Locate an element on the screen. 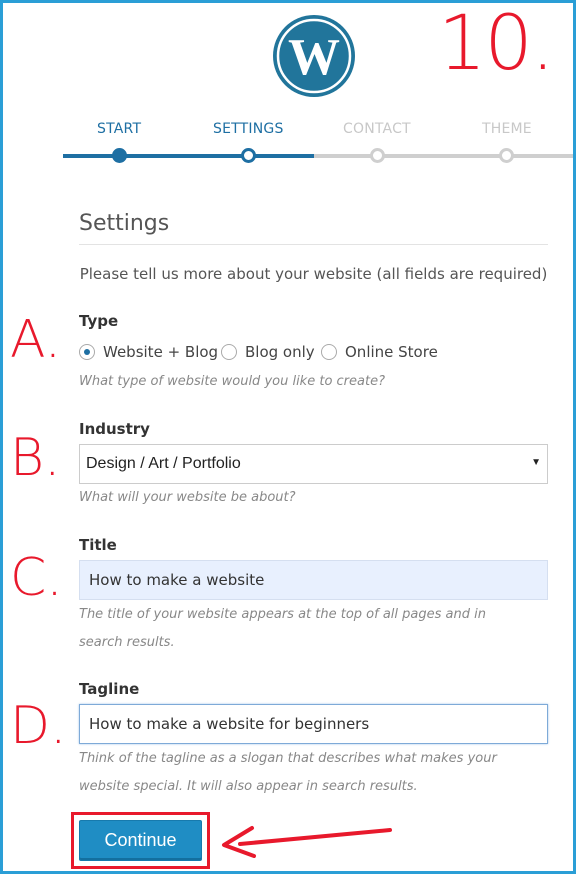 The image size is (576, 874). radio-website-blog: Website + Blog is located at coordinates (148, 352).